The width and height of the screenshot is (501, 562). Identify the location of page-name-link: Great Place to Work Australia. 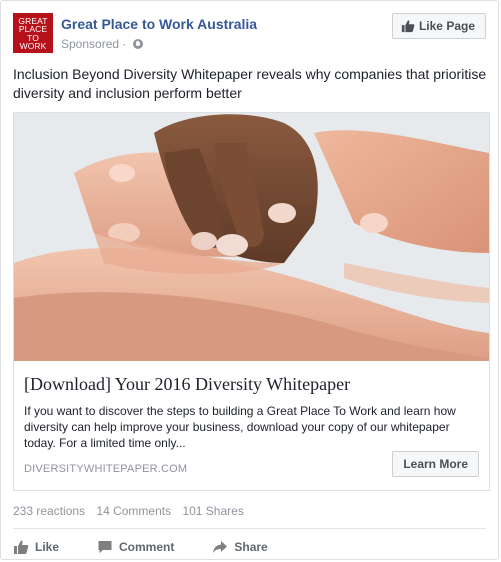
(159, 24).